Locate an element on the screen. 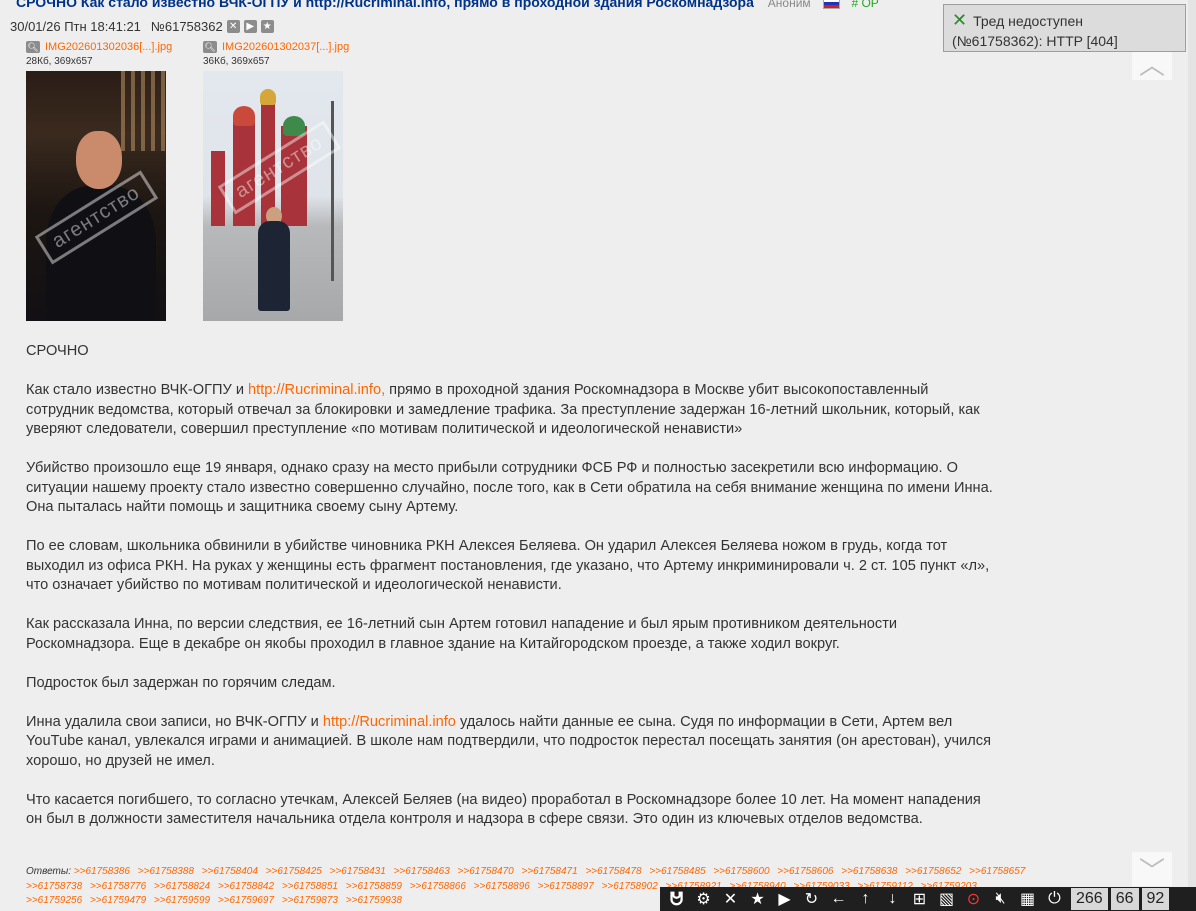 Image resolution: width=1196 pixels, height=911 pixels. close-notification-icon: ✕ is located at coordinates (959, 20).